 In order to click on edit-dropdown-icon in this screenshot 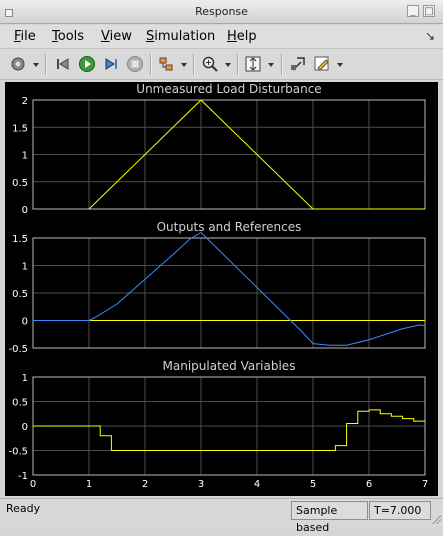, I will do `click(340, 65)`.